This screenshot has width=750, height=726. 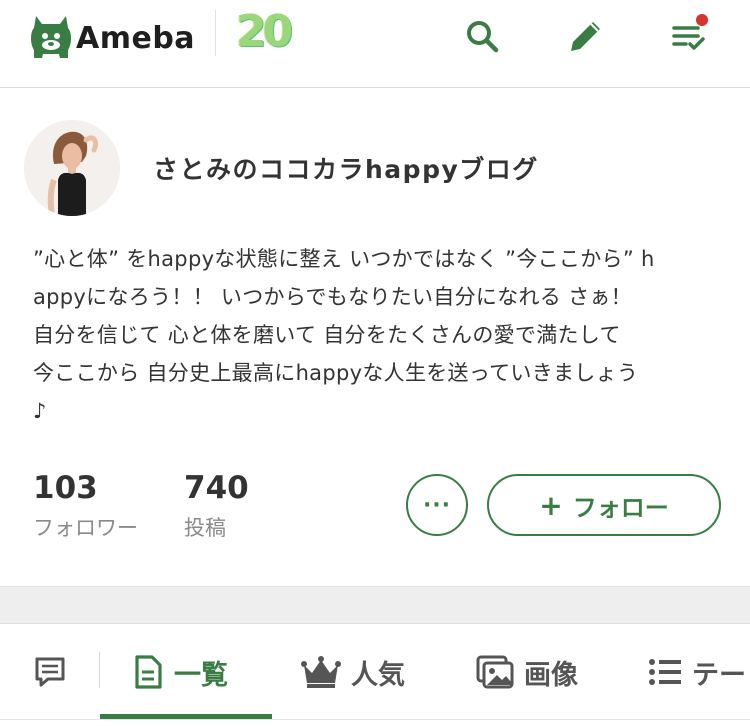 I want to click on header-divider, so click(x=215, y=33).